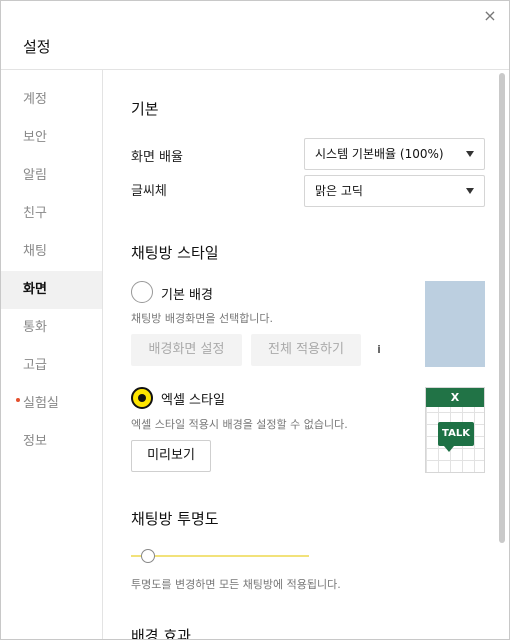 This screenshot has height=640, width=510. I want to click on excel-style-preview: X TALK, so click(455, 430).